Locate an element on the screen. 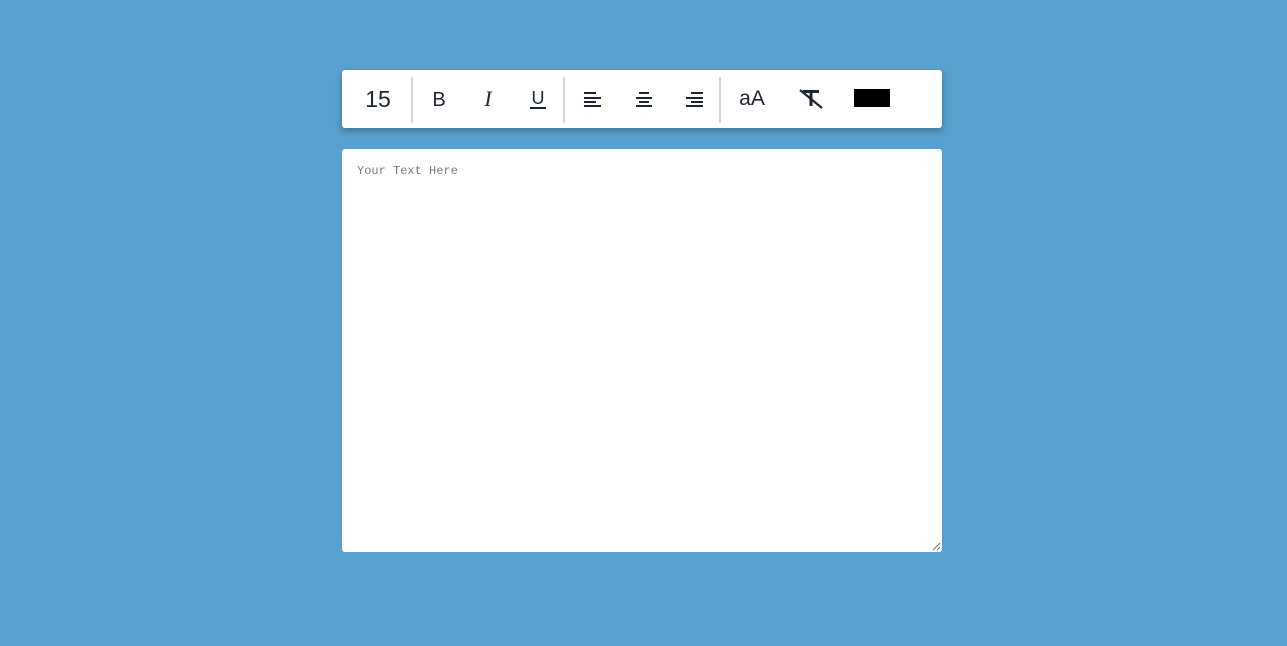  align-left-button is located at coordinates (592, 99).